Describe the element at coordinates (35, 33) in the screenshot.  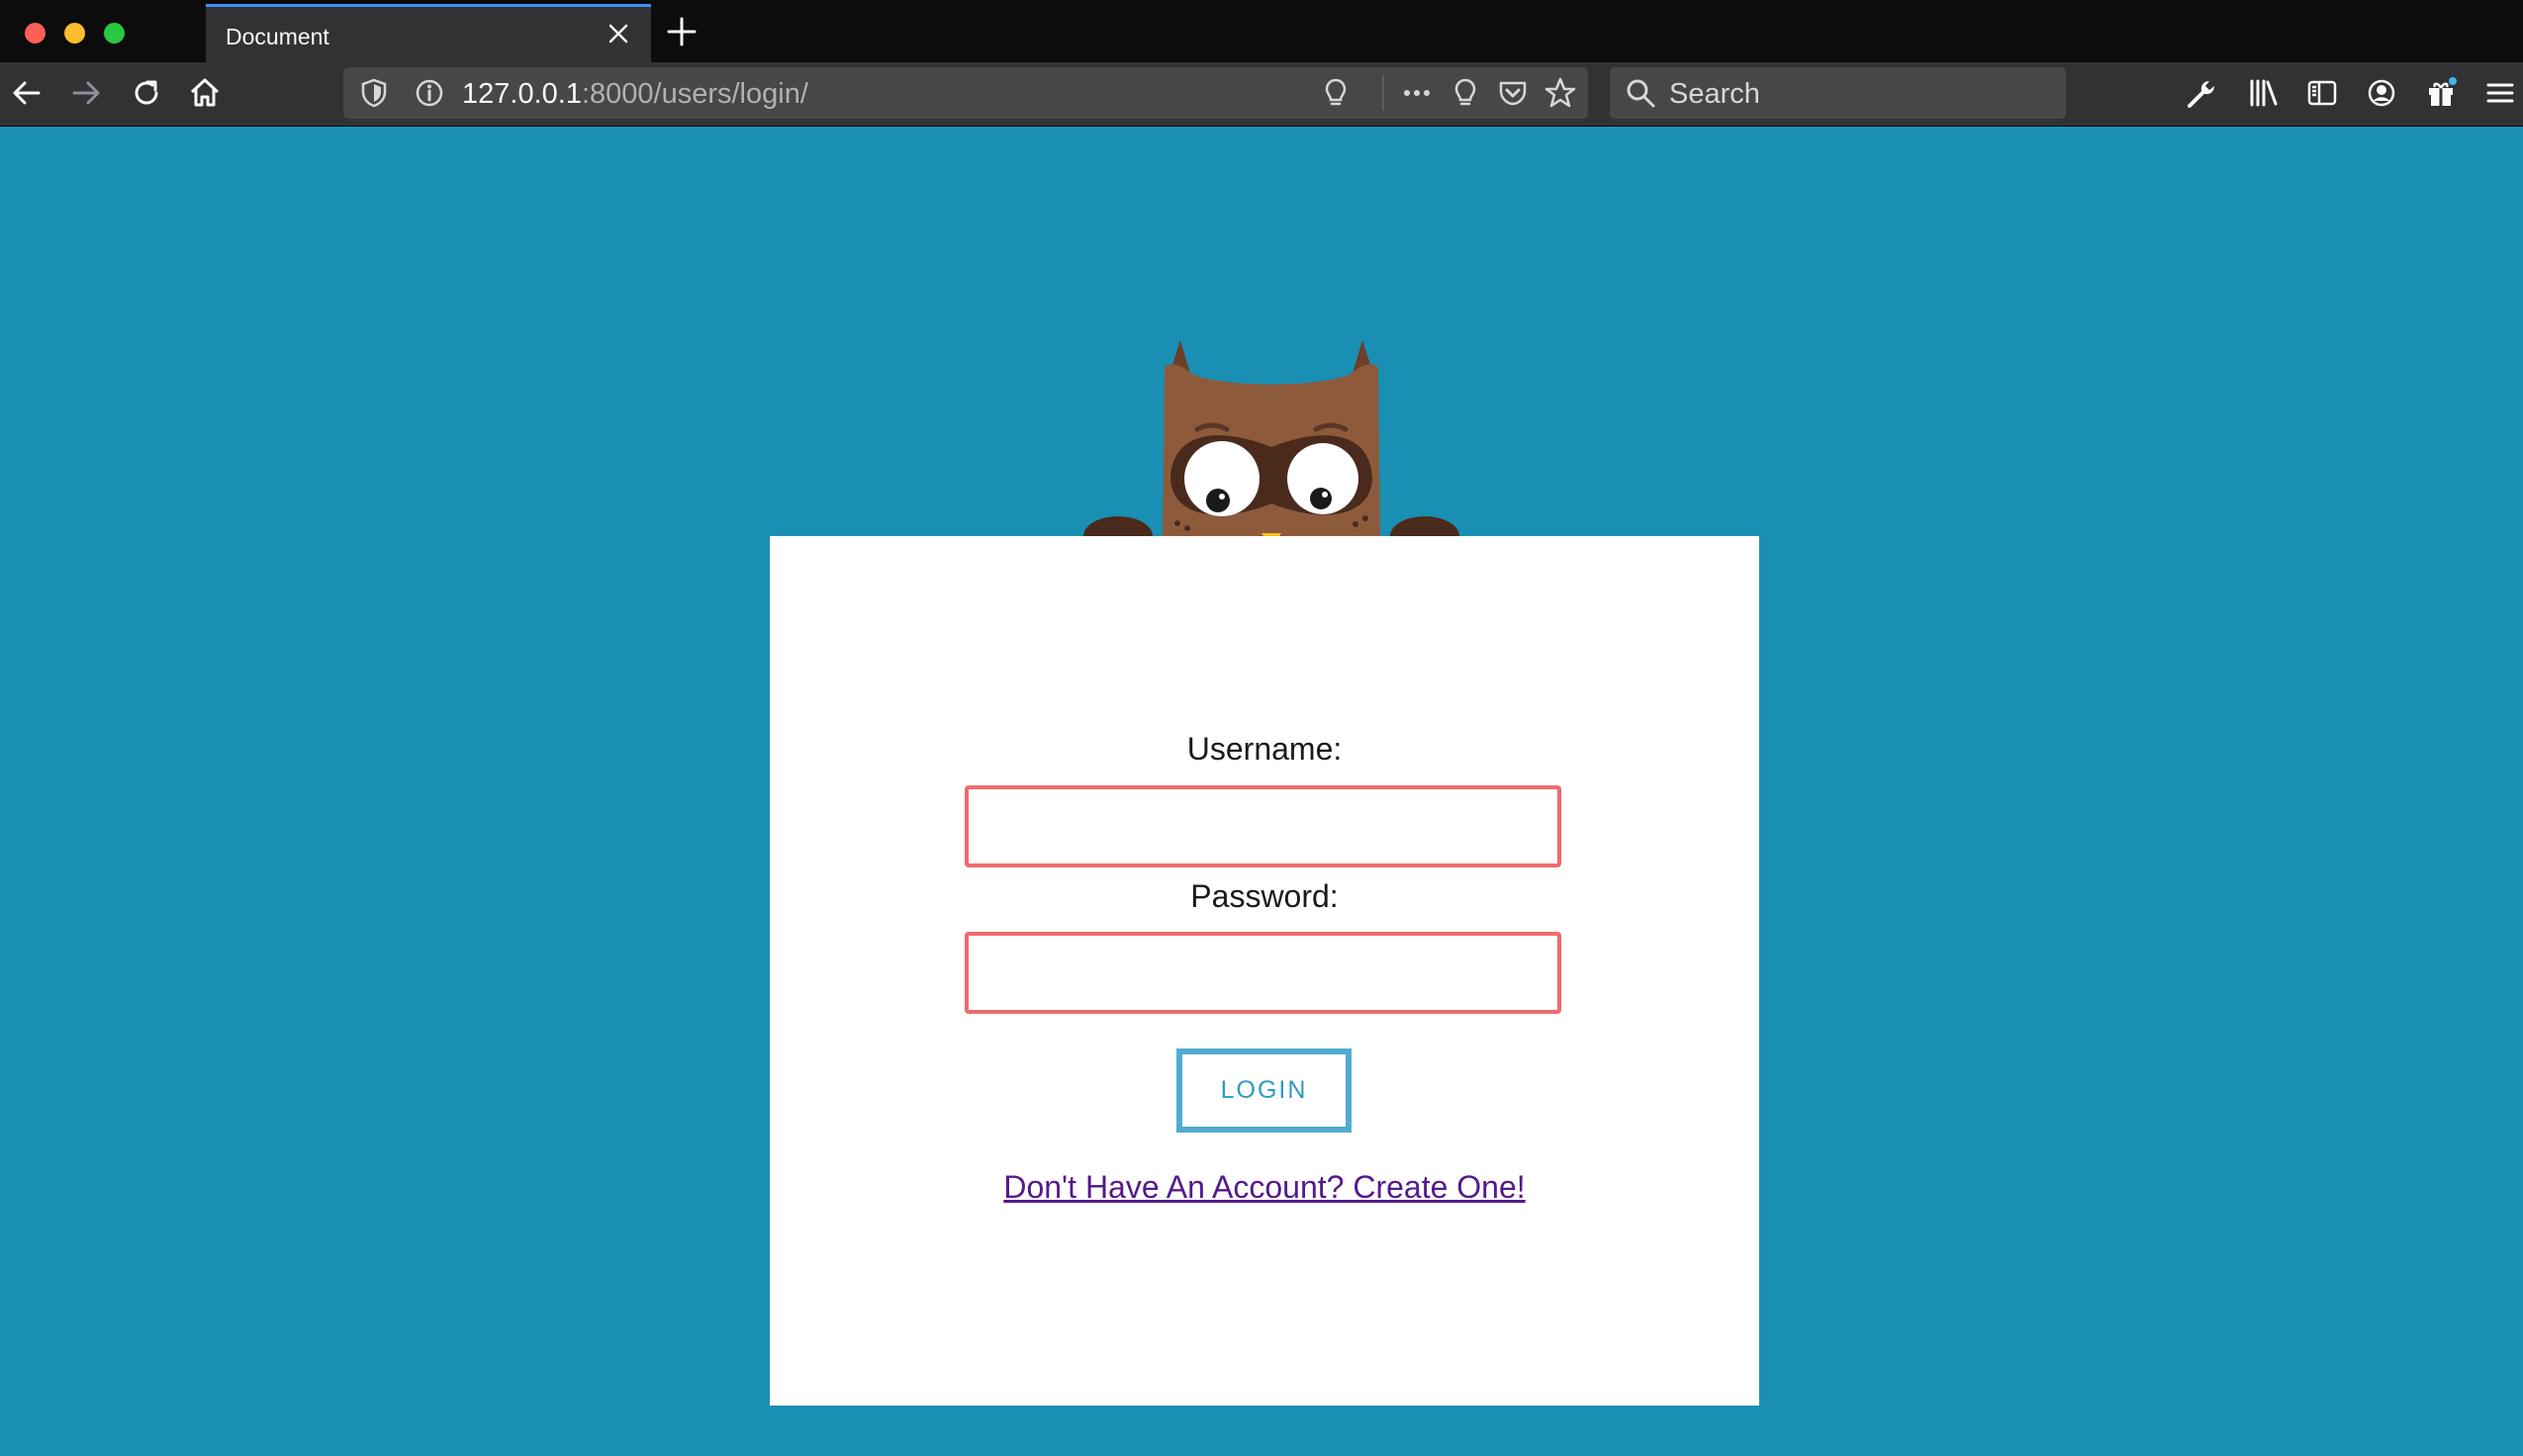
I see `close-window-button` at that location.